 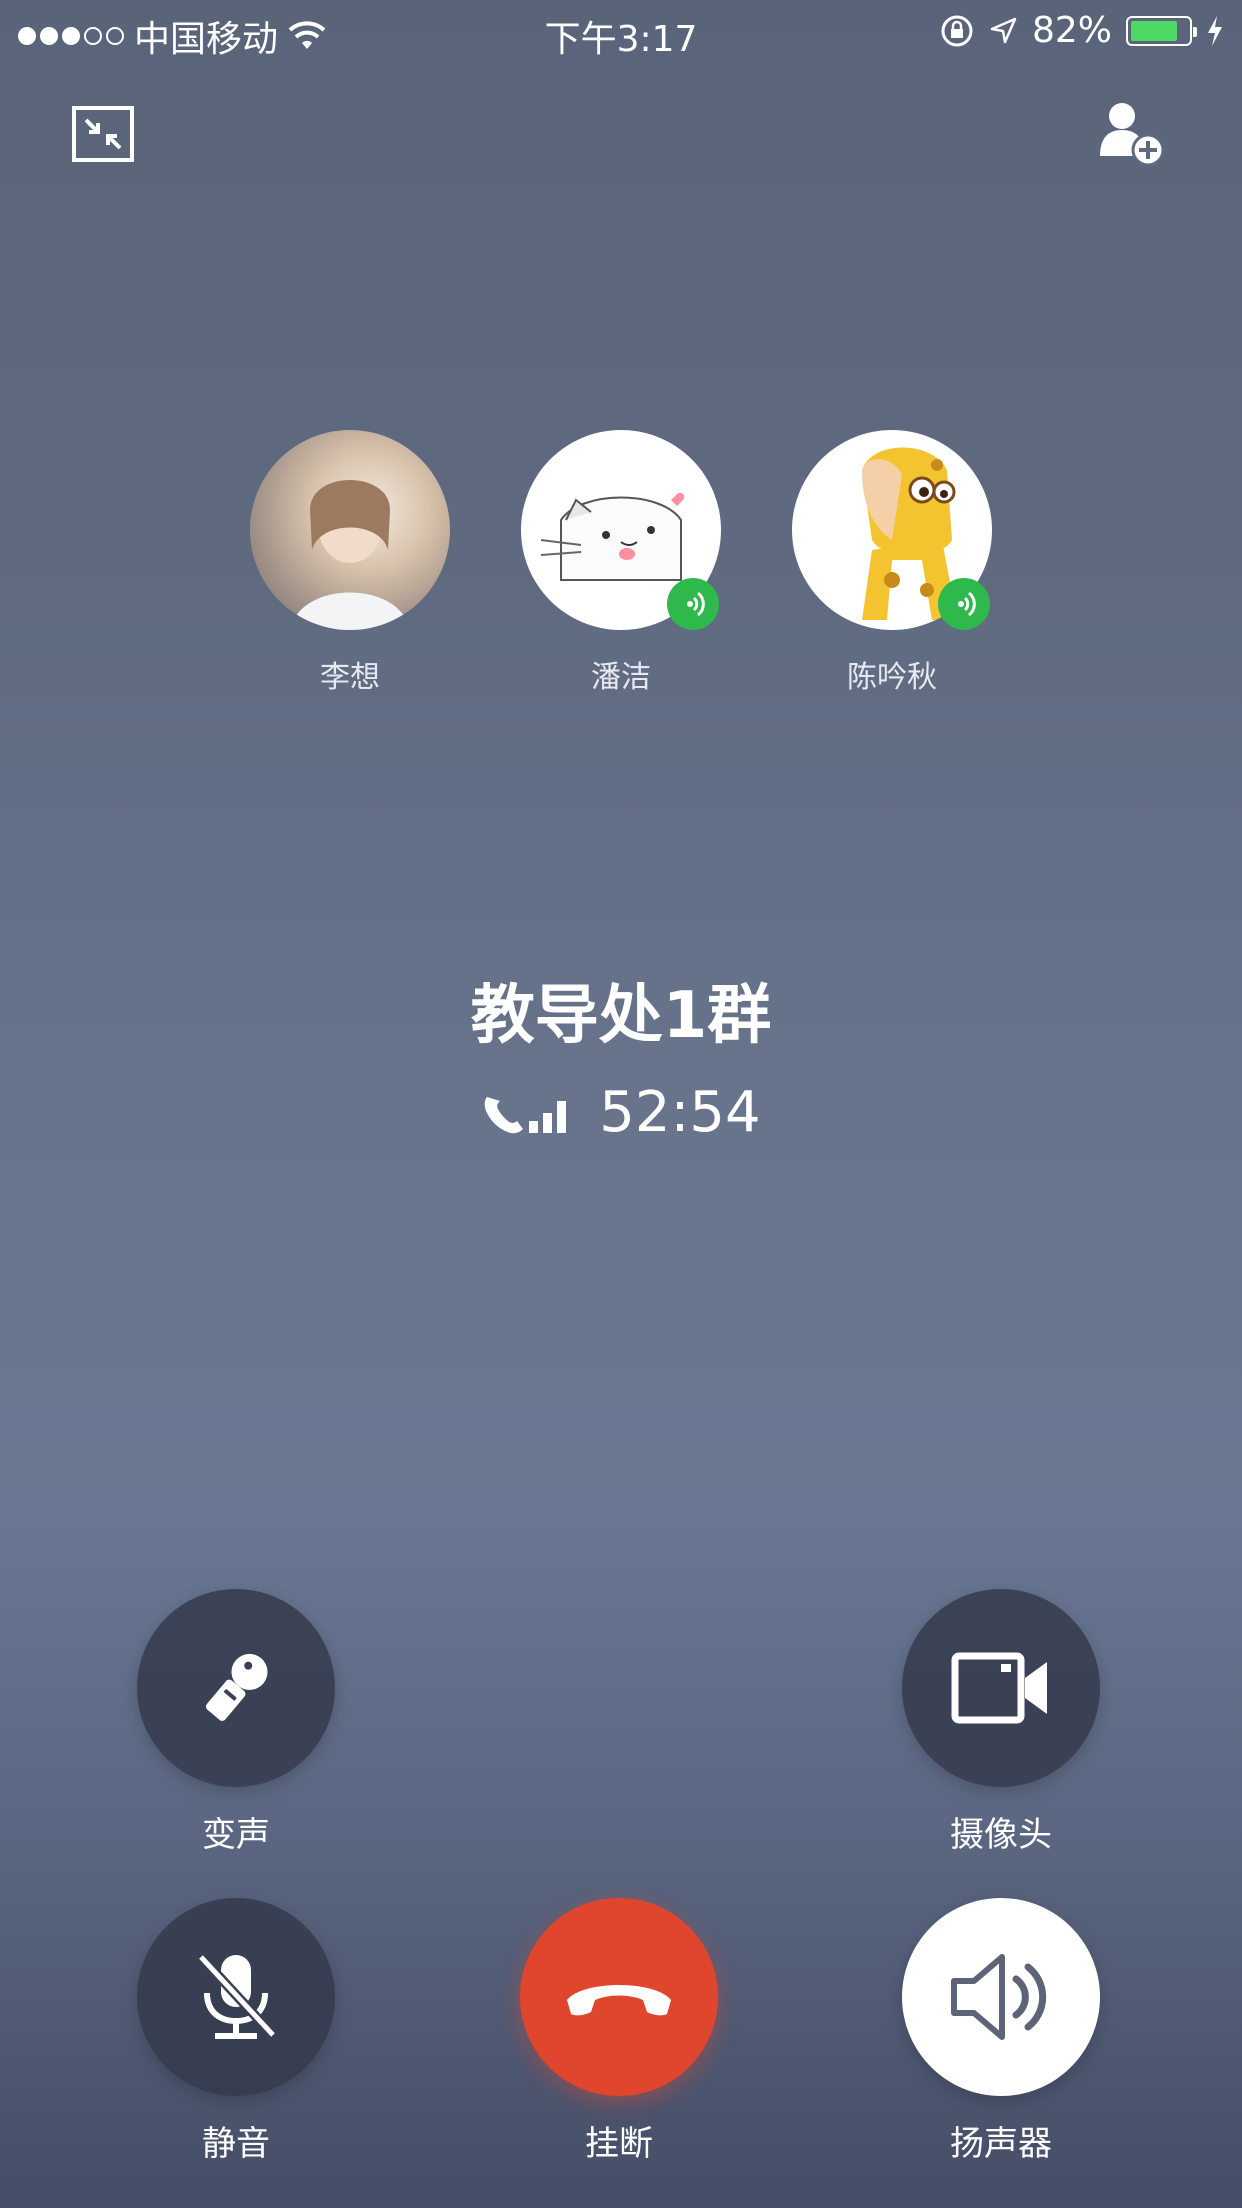 What do you see at coordinates (999, 1997) in the screenshot?
I see `speaker-icon` at bounding box center [999, 1997].